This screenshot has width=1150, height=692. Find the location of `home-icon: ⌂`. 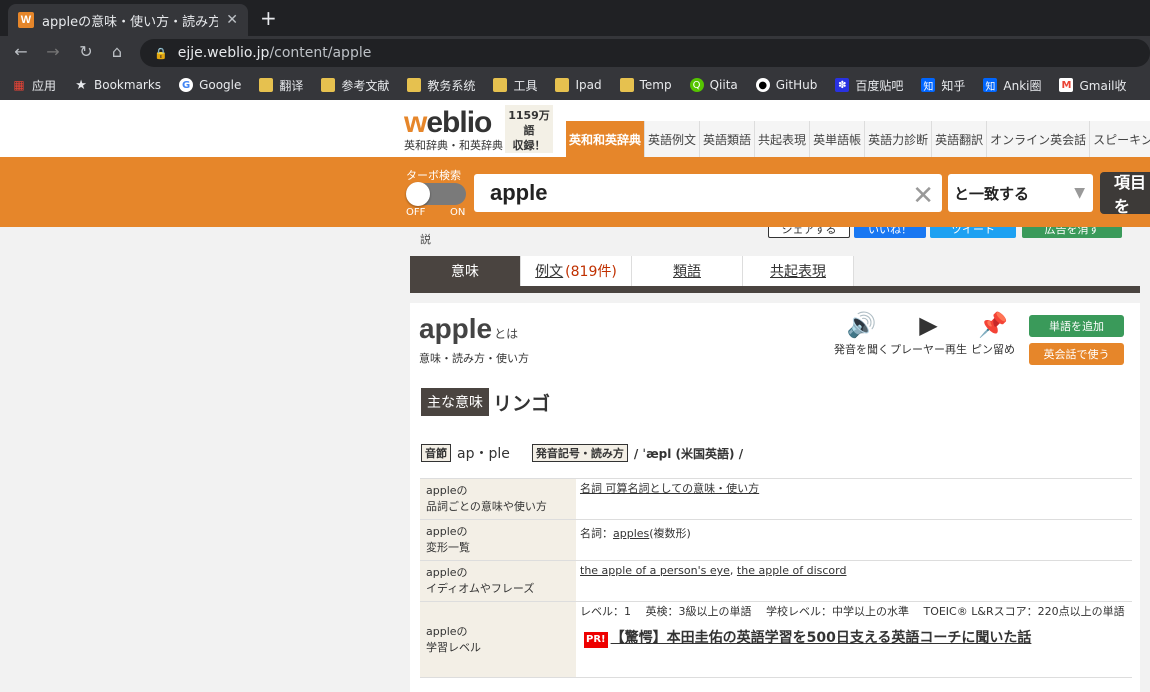

home-icon: ⌂ is located at coordinates (117, 51).